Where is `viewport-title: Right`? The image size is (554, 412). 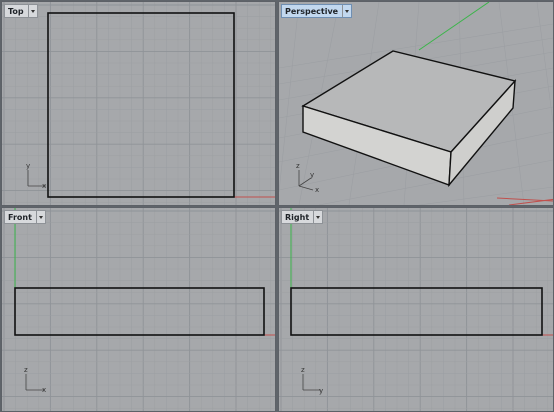 viewport-title: Right is located at coordinates (297, 217).